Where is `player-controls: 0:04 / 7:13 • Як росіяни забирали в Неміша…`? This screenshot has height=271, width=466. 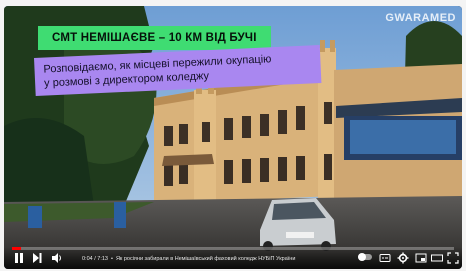
player-controls: 0:04 / 7:13 • Як росіяни забирали в Неміша… is located at coordinates (233, 258).